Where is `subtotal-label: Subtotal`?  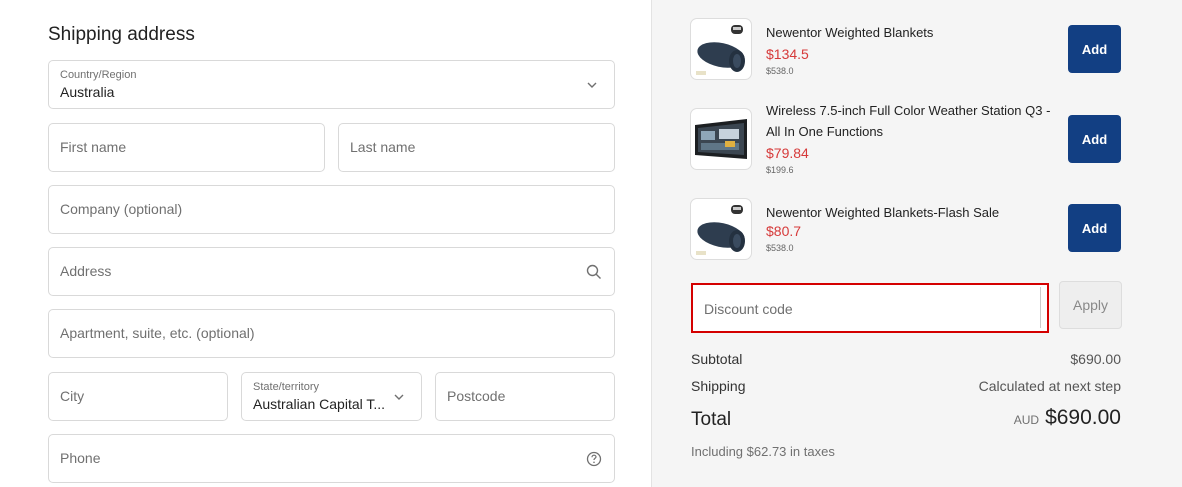 subtotal-label: Subtotal is located at coordinates (717, 359).